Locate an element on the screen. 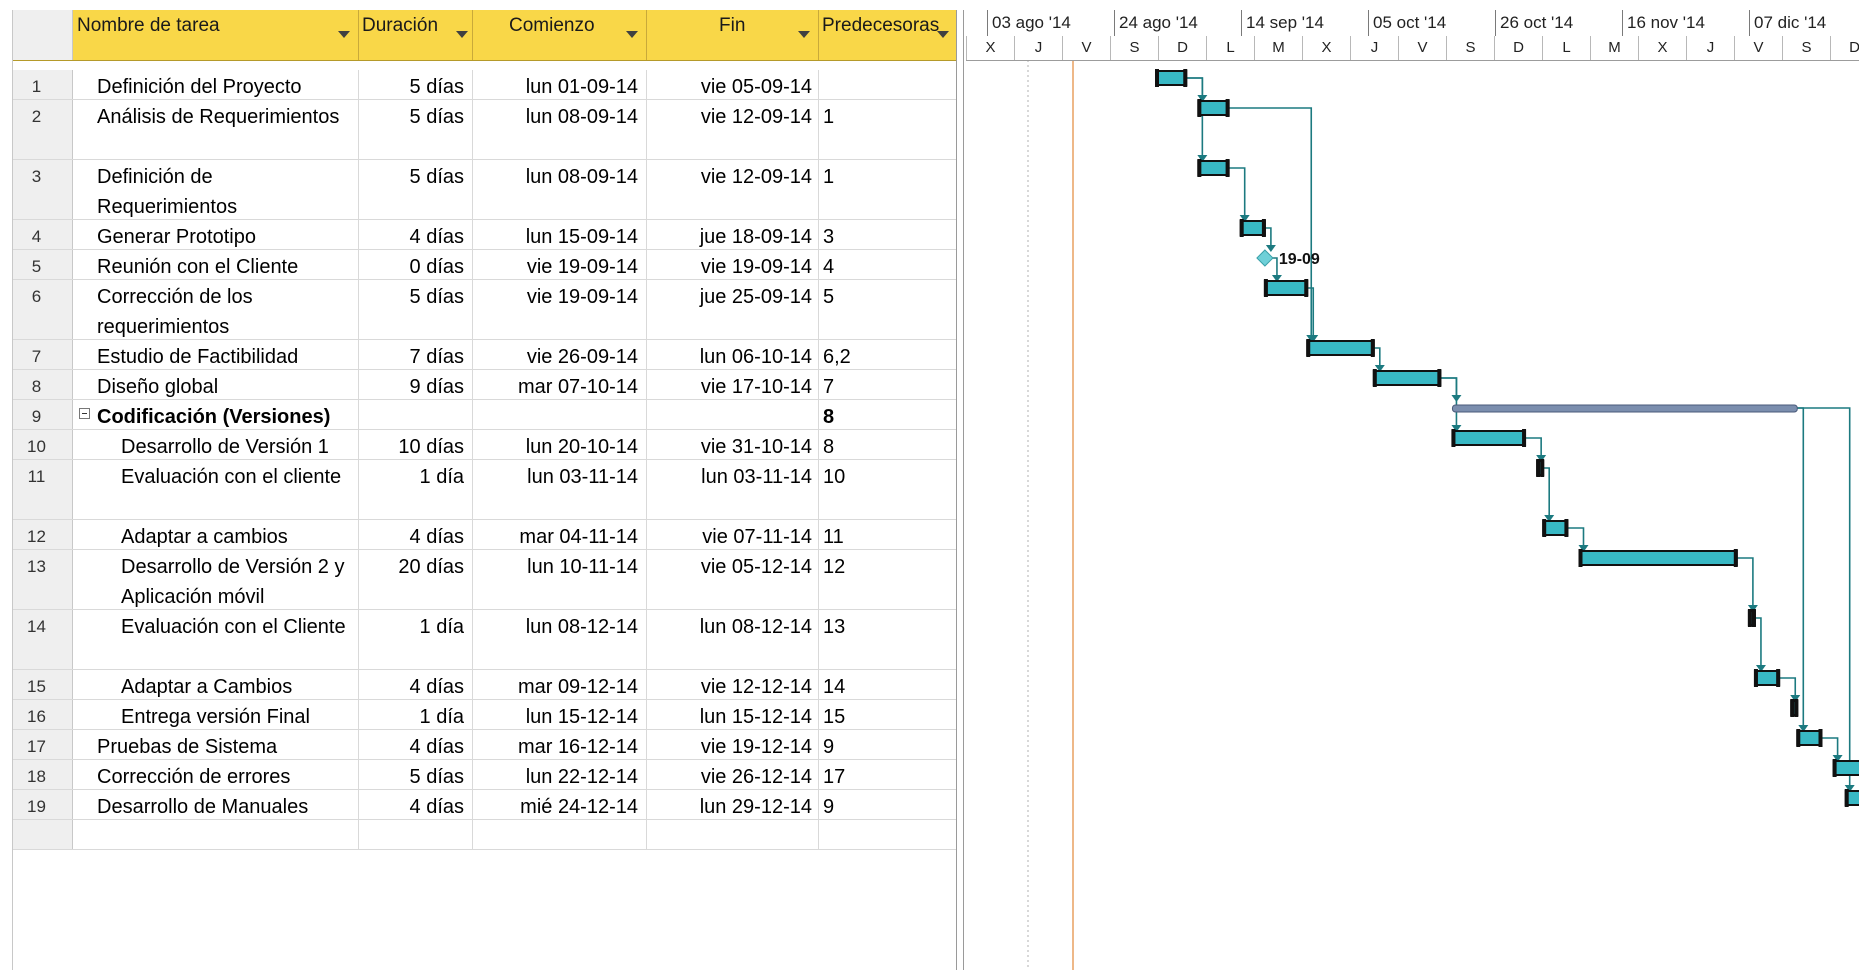 The height and width of the screenshot is (970, 1859). table-row: 9 Codificación (Versiones) 8 is located at coordinates (485, 415).